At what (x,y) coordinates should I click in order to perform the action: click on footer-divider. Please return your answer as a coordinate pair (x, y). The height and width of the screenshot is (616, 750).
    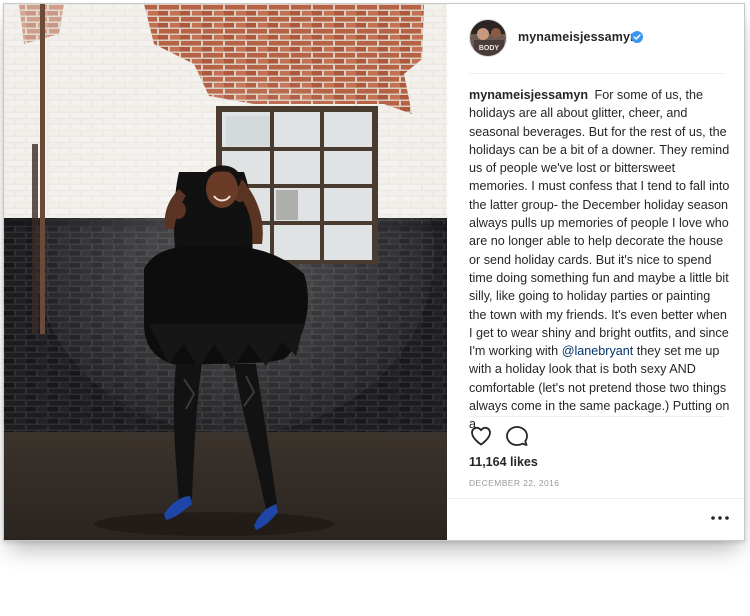
    Looking at the image, I should click on (595, 498).